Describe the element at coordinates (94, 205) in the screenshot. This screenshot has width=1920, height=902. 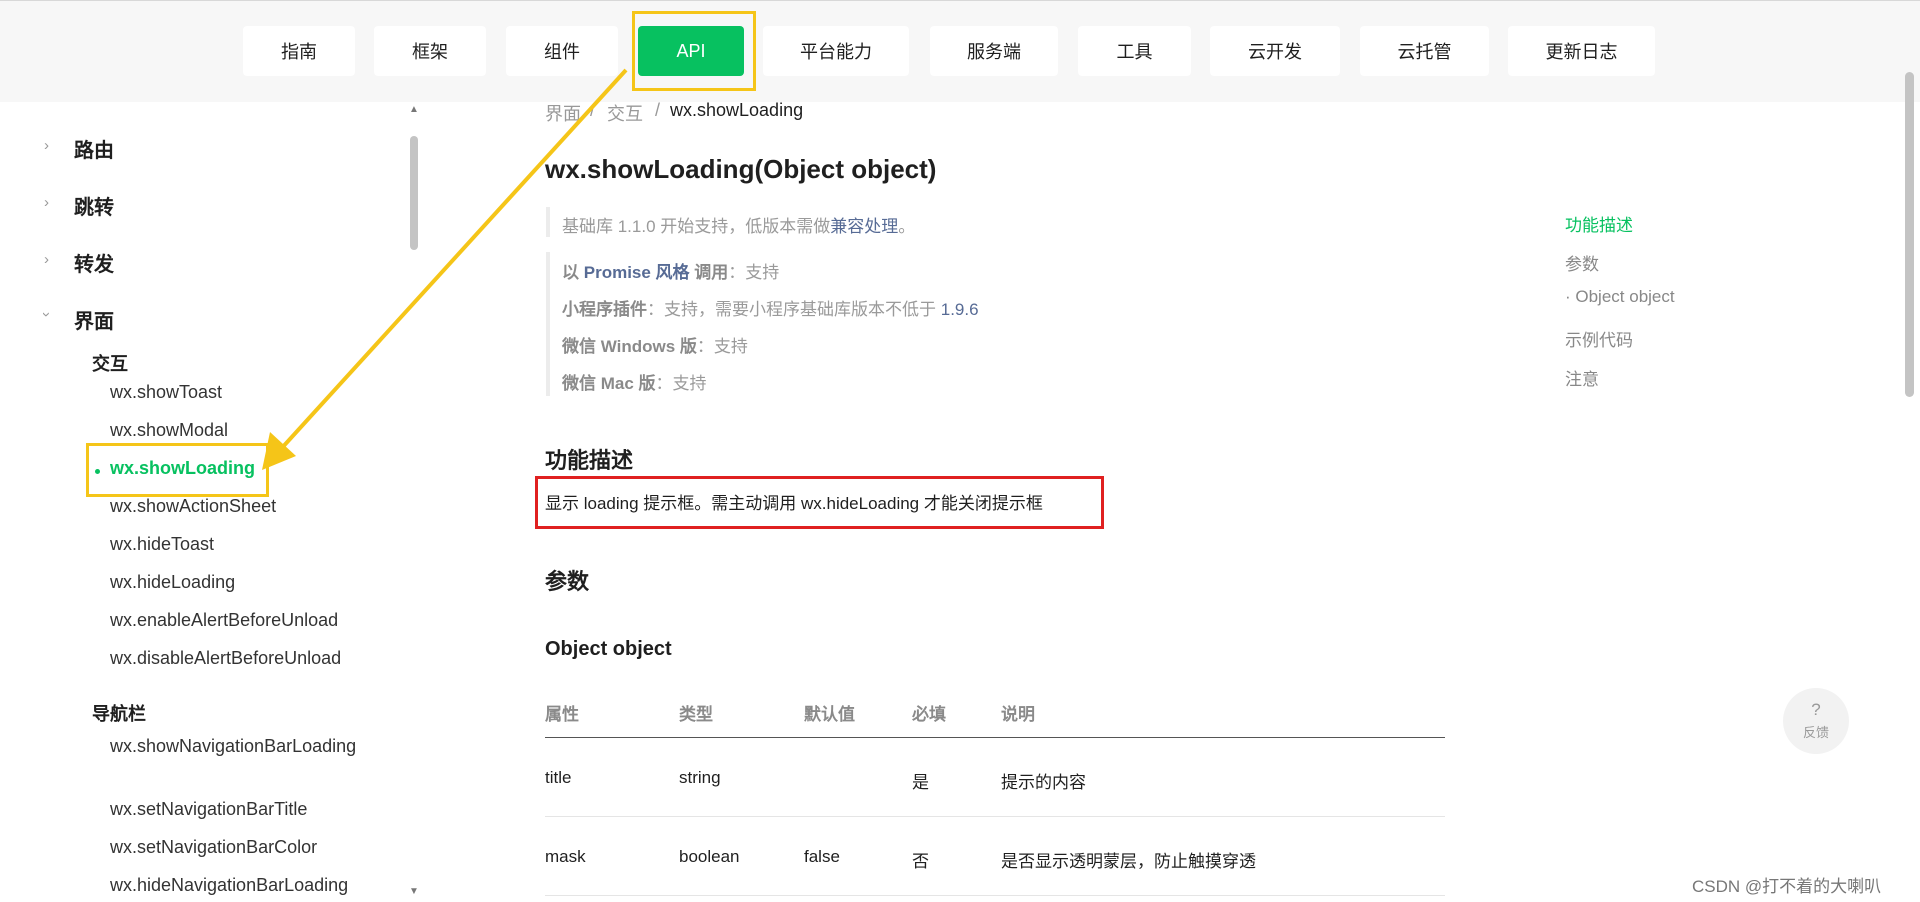
I see `sidebar-group-navigate: 跳转` at that location.